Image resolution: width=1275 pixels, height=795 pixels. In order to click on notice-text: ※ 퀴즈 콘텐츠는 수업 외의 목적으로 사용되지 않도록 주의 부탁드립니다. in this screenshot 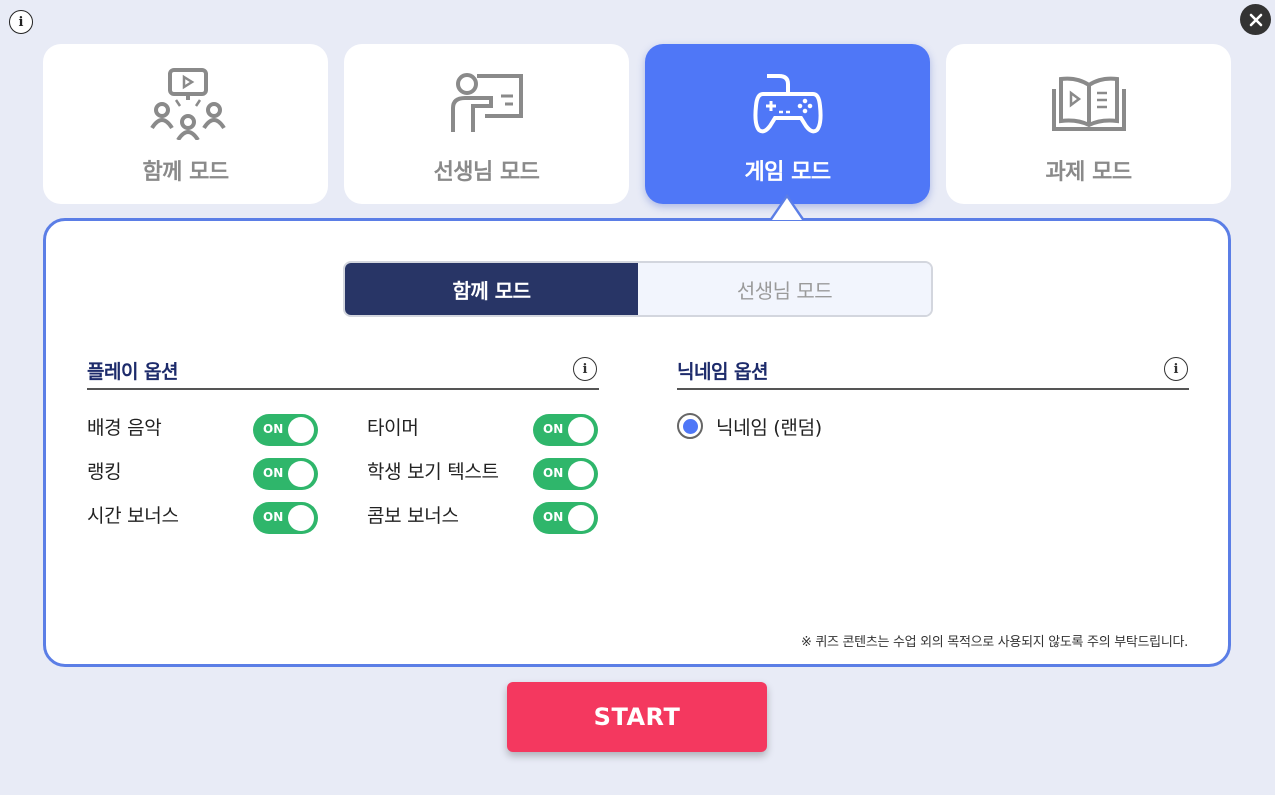, I will do `click(994, 642)`.